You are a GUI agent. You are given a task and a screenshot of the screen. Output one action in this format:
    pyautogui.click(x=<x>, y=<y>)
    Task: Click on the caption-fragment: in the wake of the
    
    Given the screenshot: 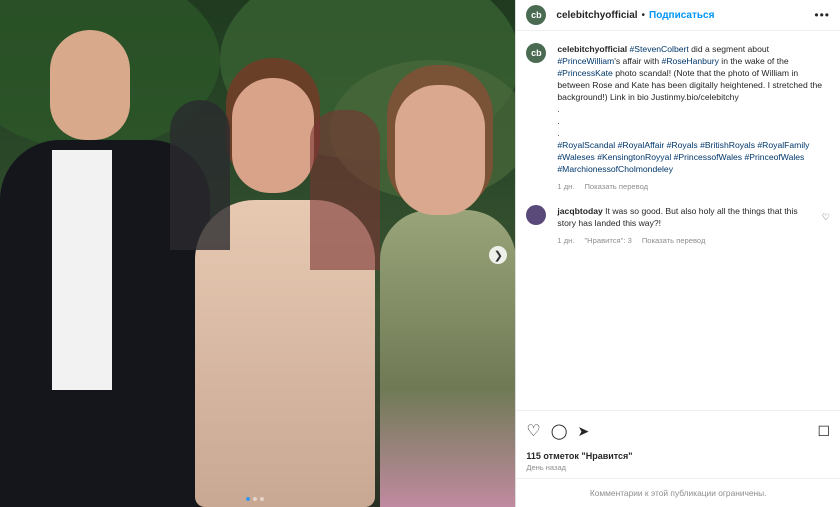 What is the action you would take?
    pyautogui.click(x=753, y=61)
    